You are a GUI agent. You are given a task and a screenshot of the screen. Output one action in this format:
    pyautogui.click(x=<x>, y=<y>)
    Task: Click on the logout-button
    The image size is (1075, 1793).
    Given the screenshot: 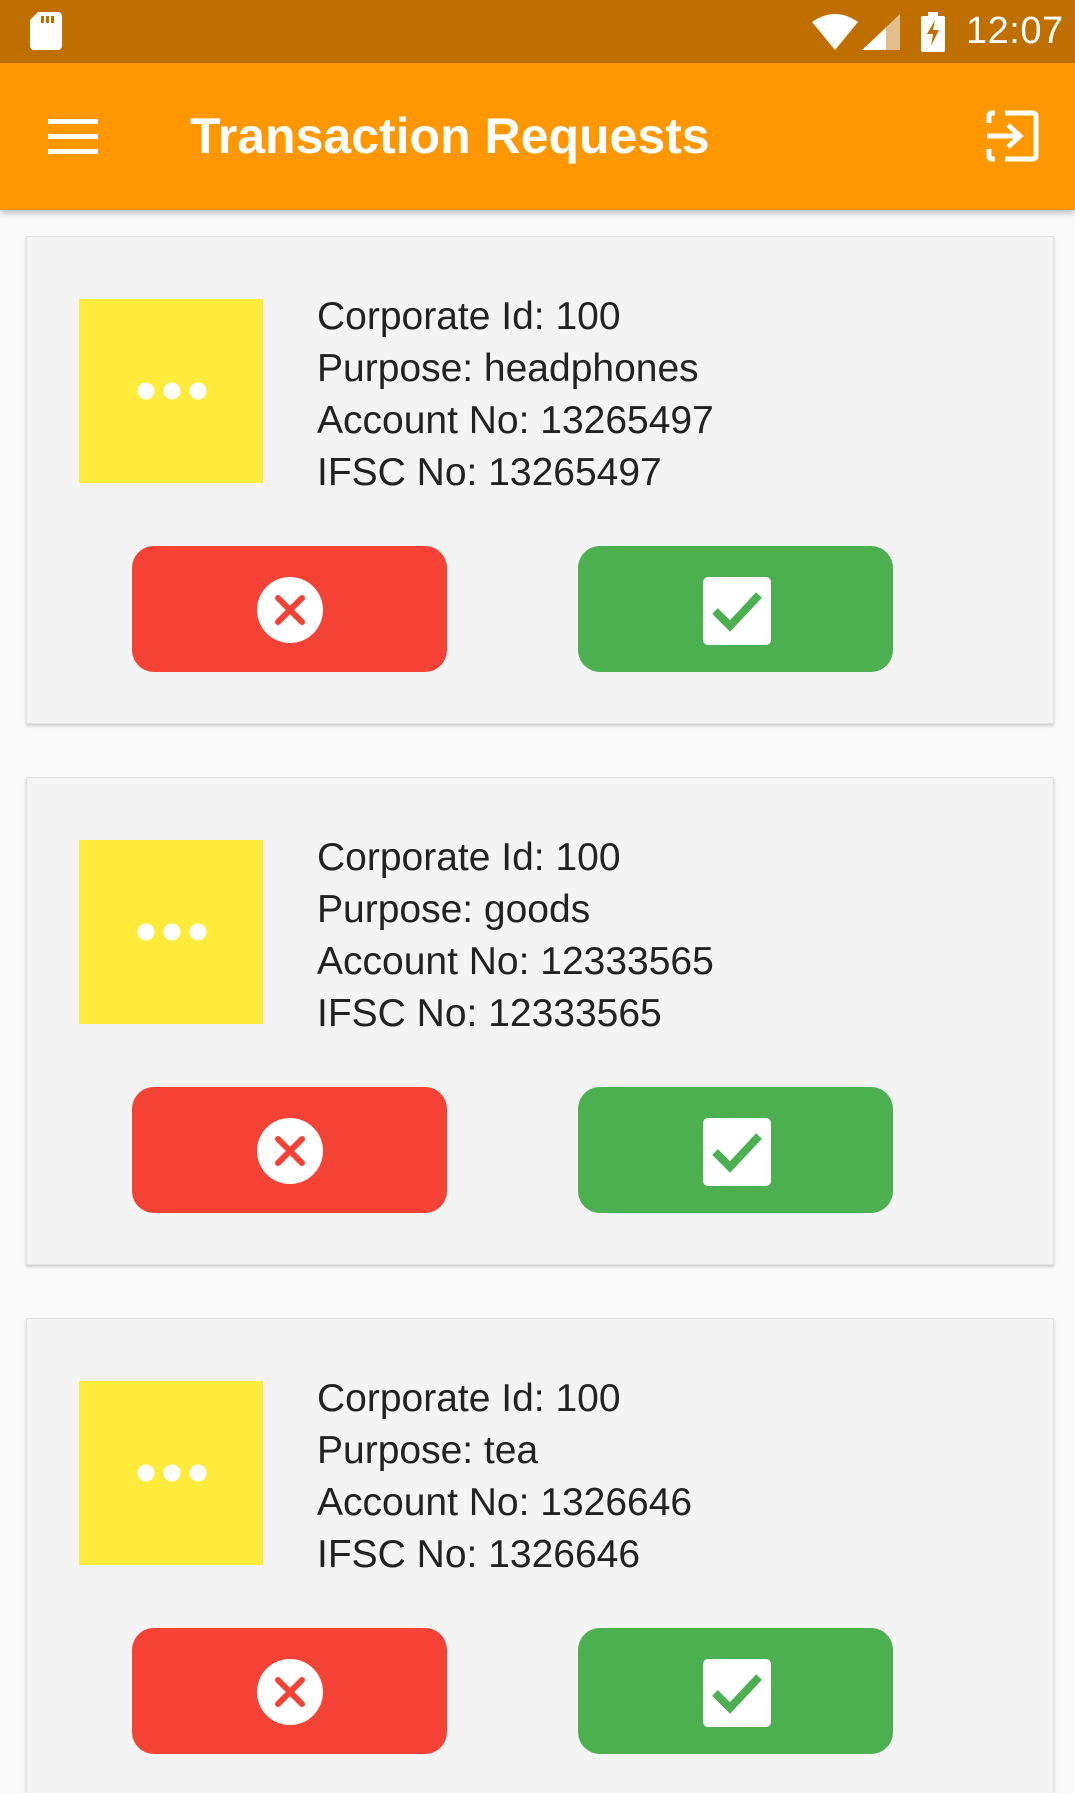 What is the action you would take?
    pyautogui.click(x=1014, y=137)
    